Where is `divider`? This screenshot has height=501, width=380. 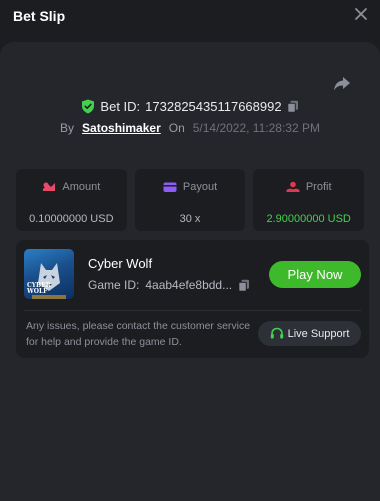 divider is located at coordinates (192, 310).